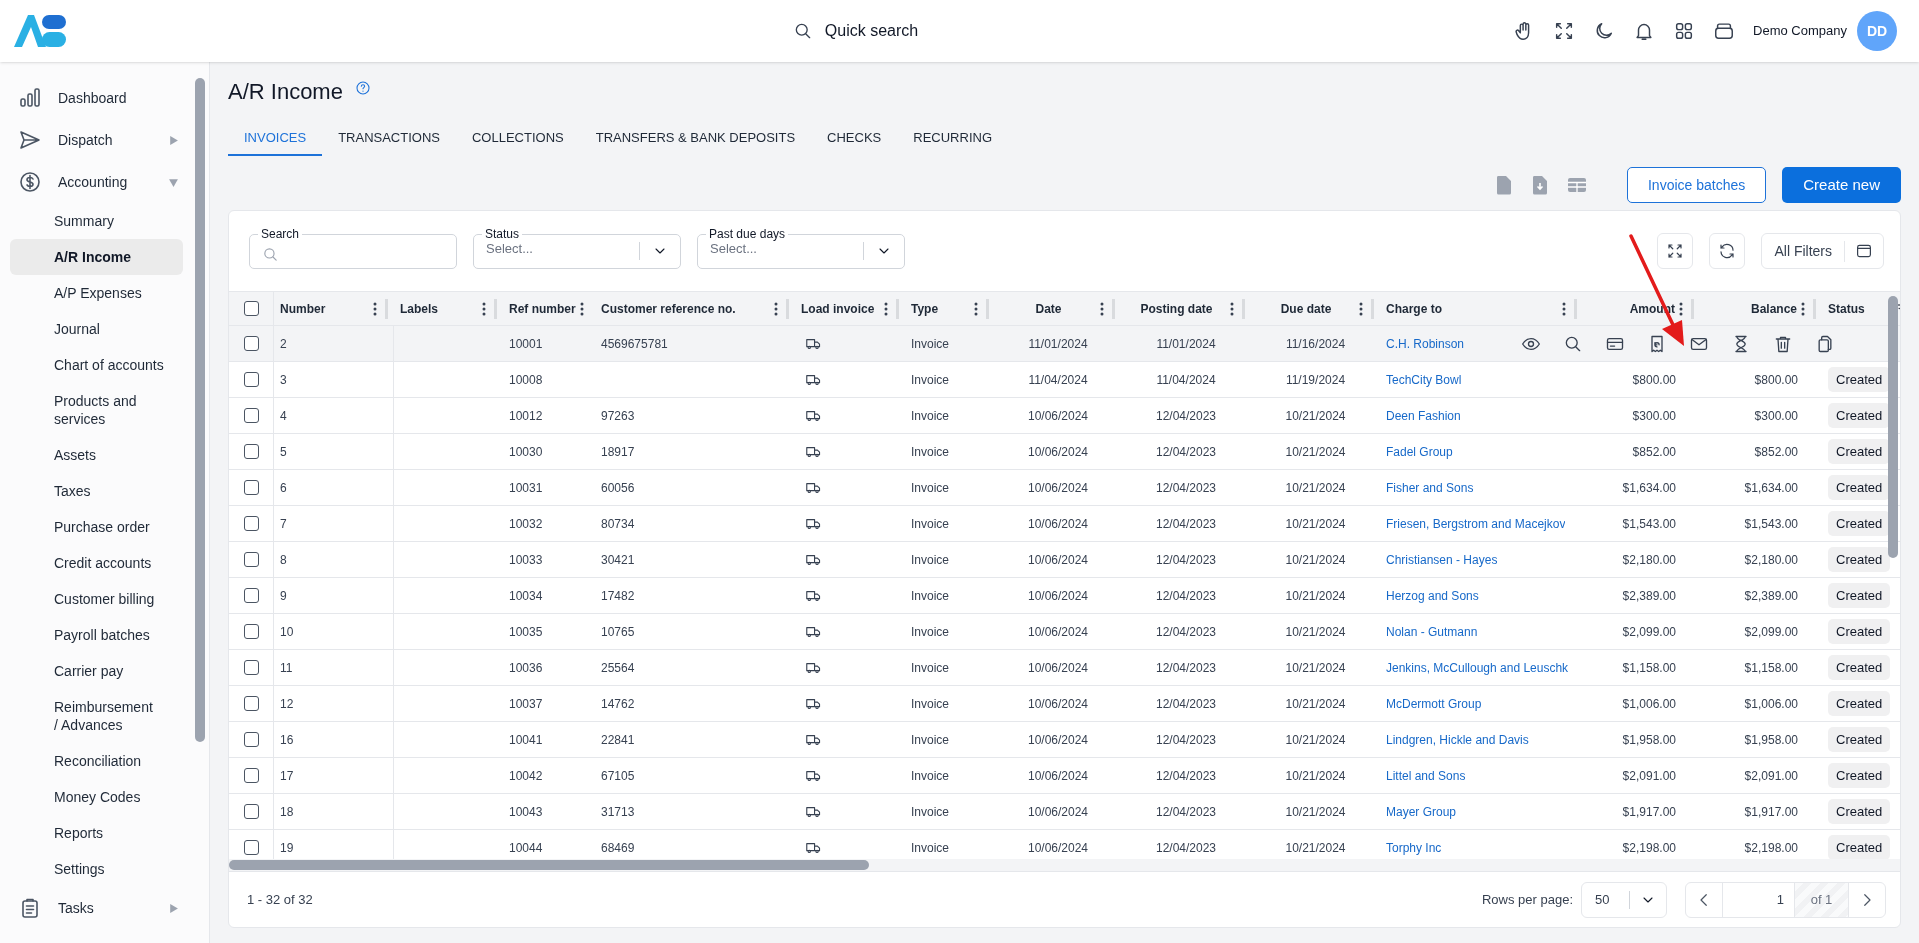 The width and height of the screenshot is (1919, 943). Describe the element at coordinates (362, 88) in the screenshot. I see `help-icon` at that location.